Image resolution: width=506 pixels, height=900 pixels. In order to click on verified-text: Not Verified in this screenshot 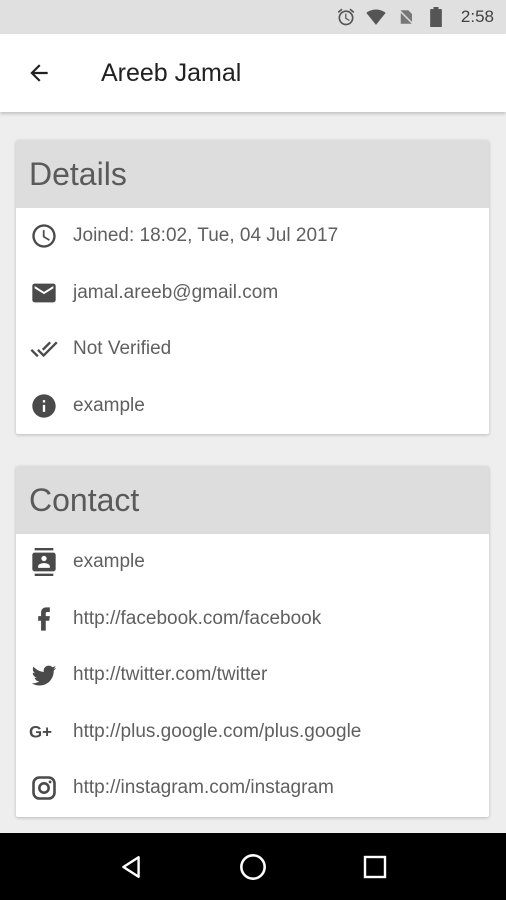, I will do `click(122, 349)`.